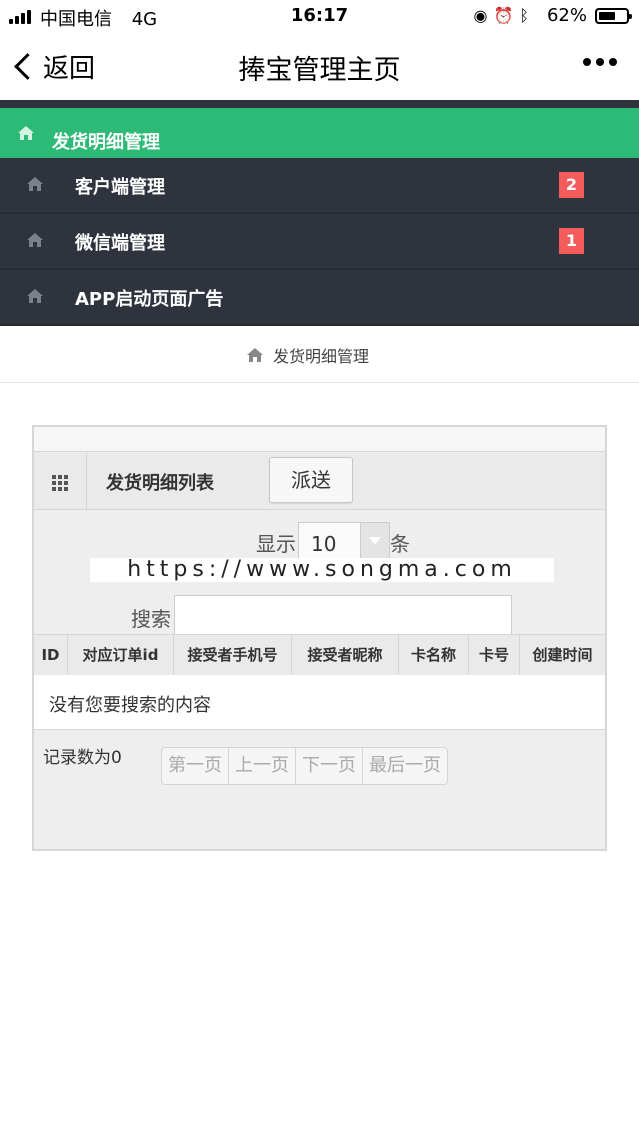 The width and height of the screenshot is (639, 1136). I want to click on alarm-icon: ⏰, so click(506, 15).